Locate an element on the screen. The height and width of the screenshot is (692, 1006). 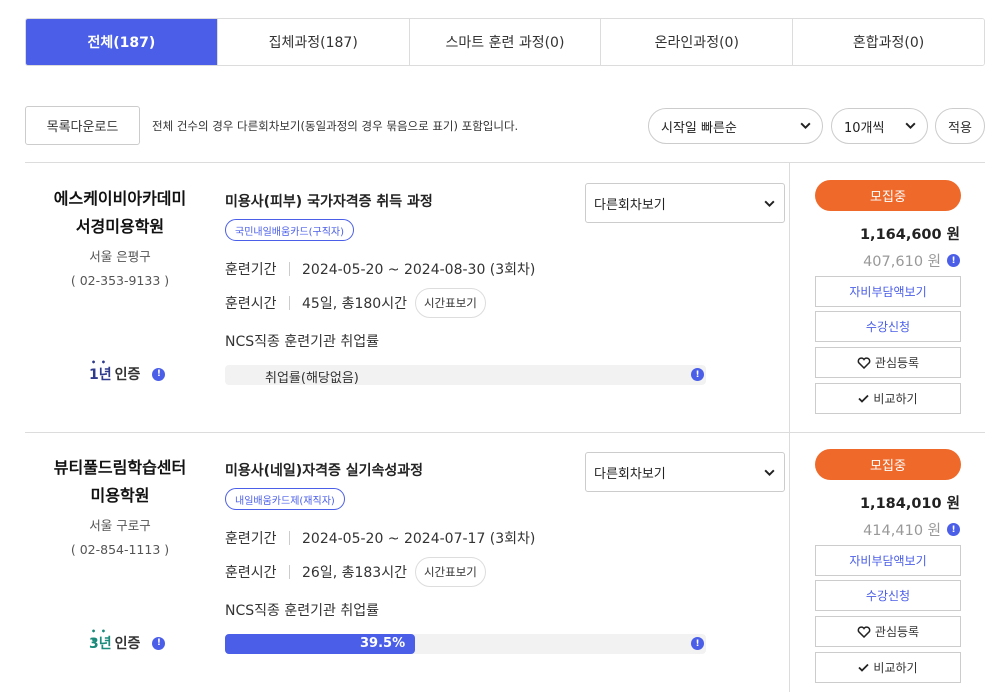
employment-rate-text: 취업률(해당없음) is located at coordinates (312, 378).